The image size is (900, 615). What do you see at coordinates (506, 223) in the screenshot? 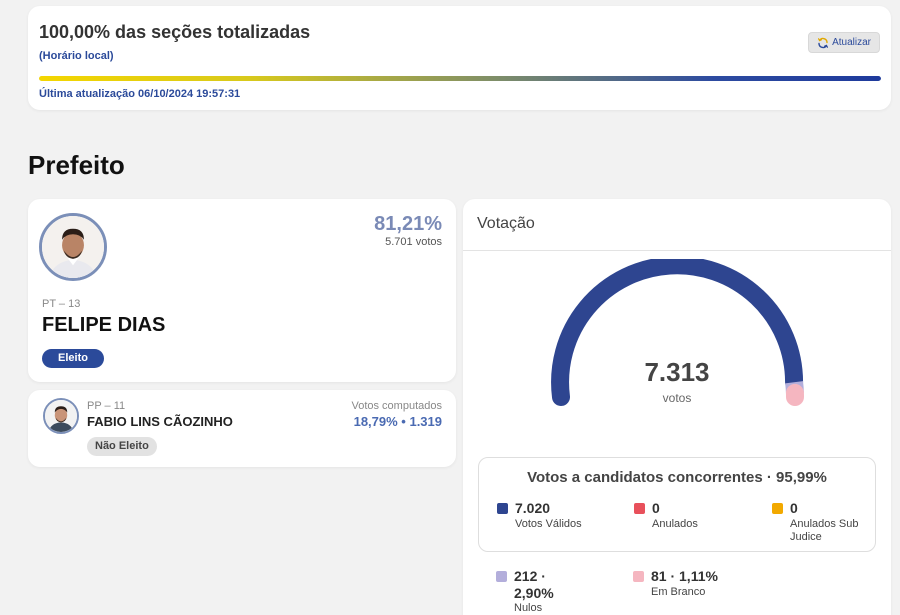
I see `votacao-title: Votação` at bounding box center [506, 223].